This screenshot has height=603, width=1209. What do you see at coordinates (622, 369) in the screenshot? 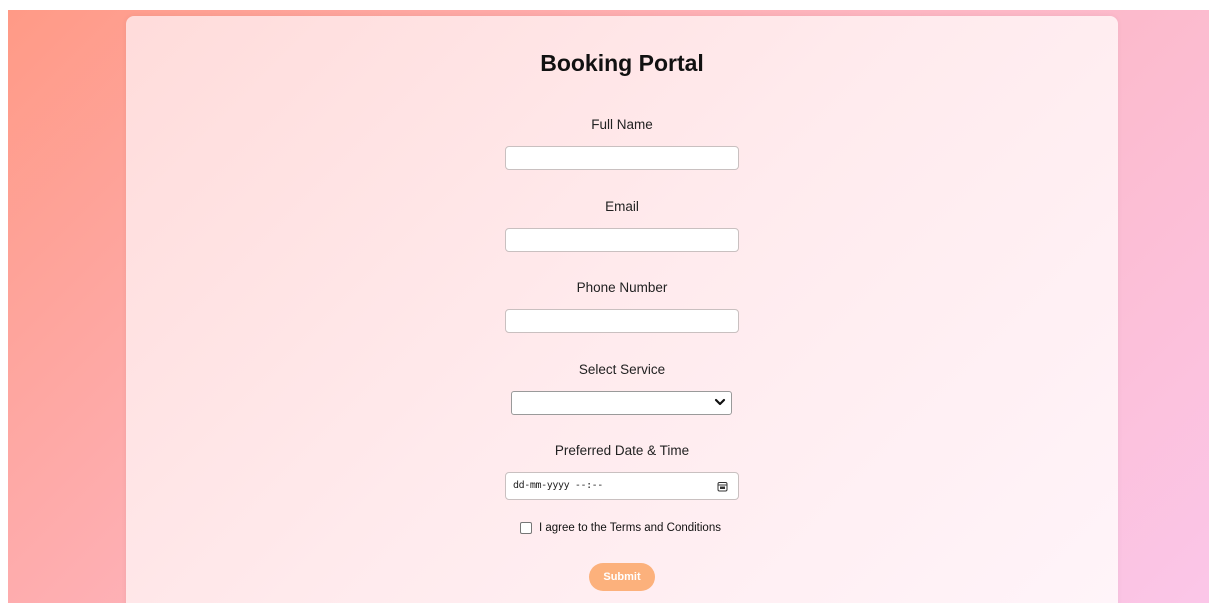
I see `select-service-label: Select Service` at bounding box center [622, 369].